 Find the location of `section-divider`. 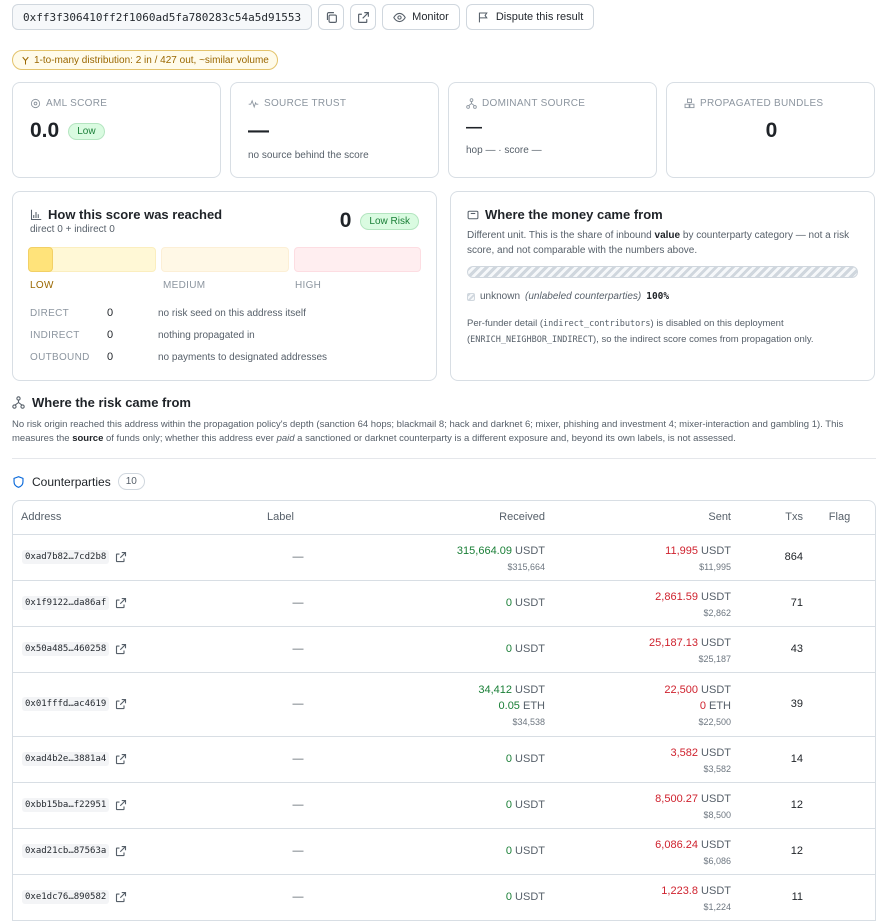

section-divider is located at coordinates (444, 458).